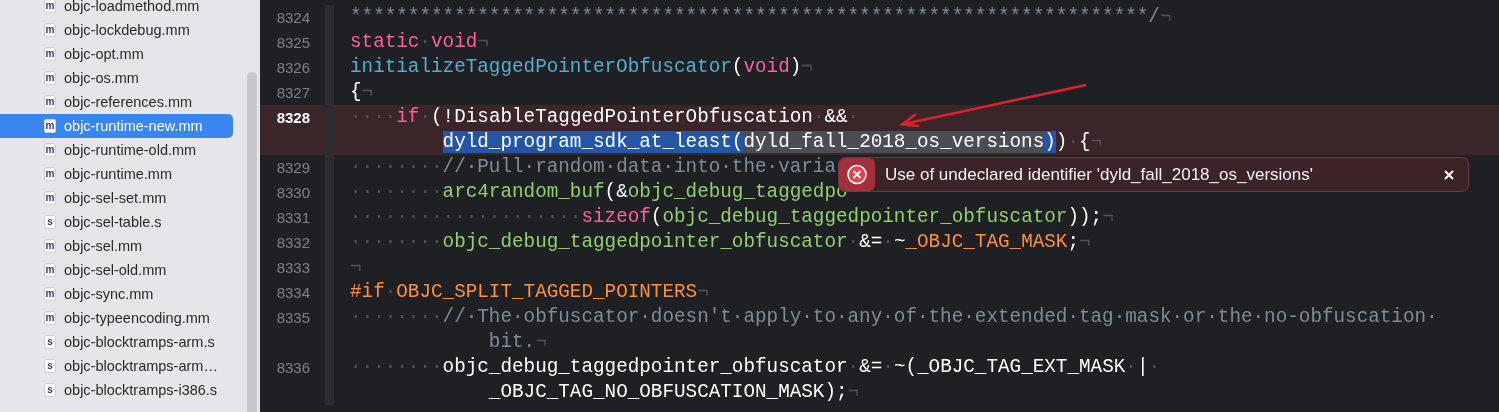 Image resolution: width=1499 pixels, height=412 pixels. Describe the element at coordinates (1449, 174) in the screenshot. I see `close-icon` at that location.